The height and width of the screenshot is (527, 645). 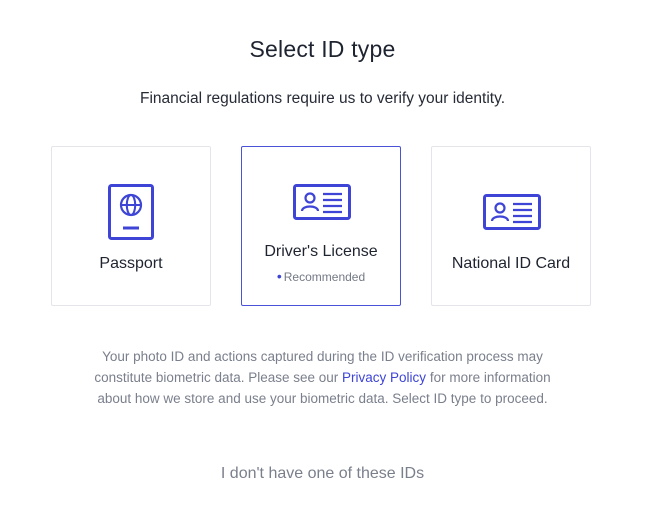 What do you see at coordinates (131, 212) in the screenshot?
I see `passport-icon` at bounding box center [131, 212].